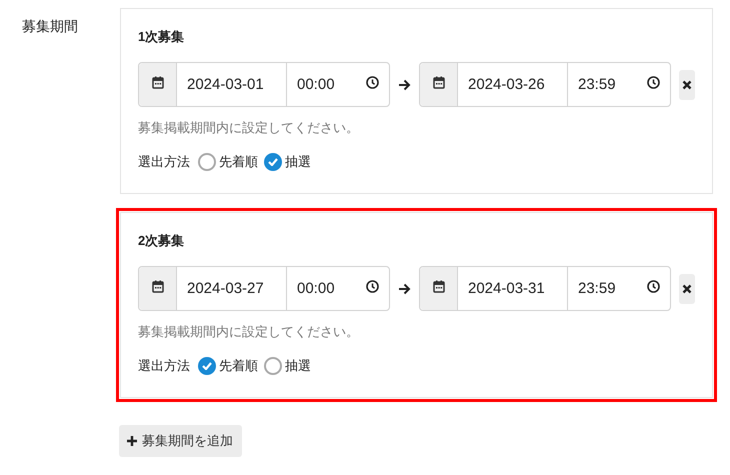  I want to click on plus-icon, so click(132, 441).